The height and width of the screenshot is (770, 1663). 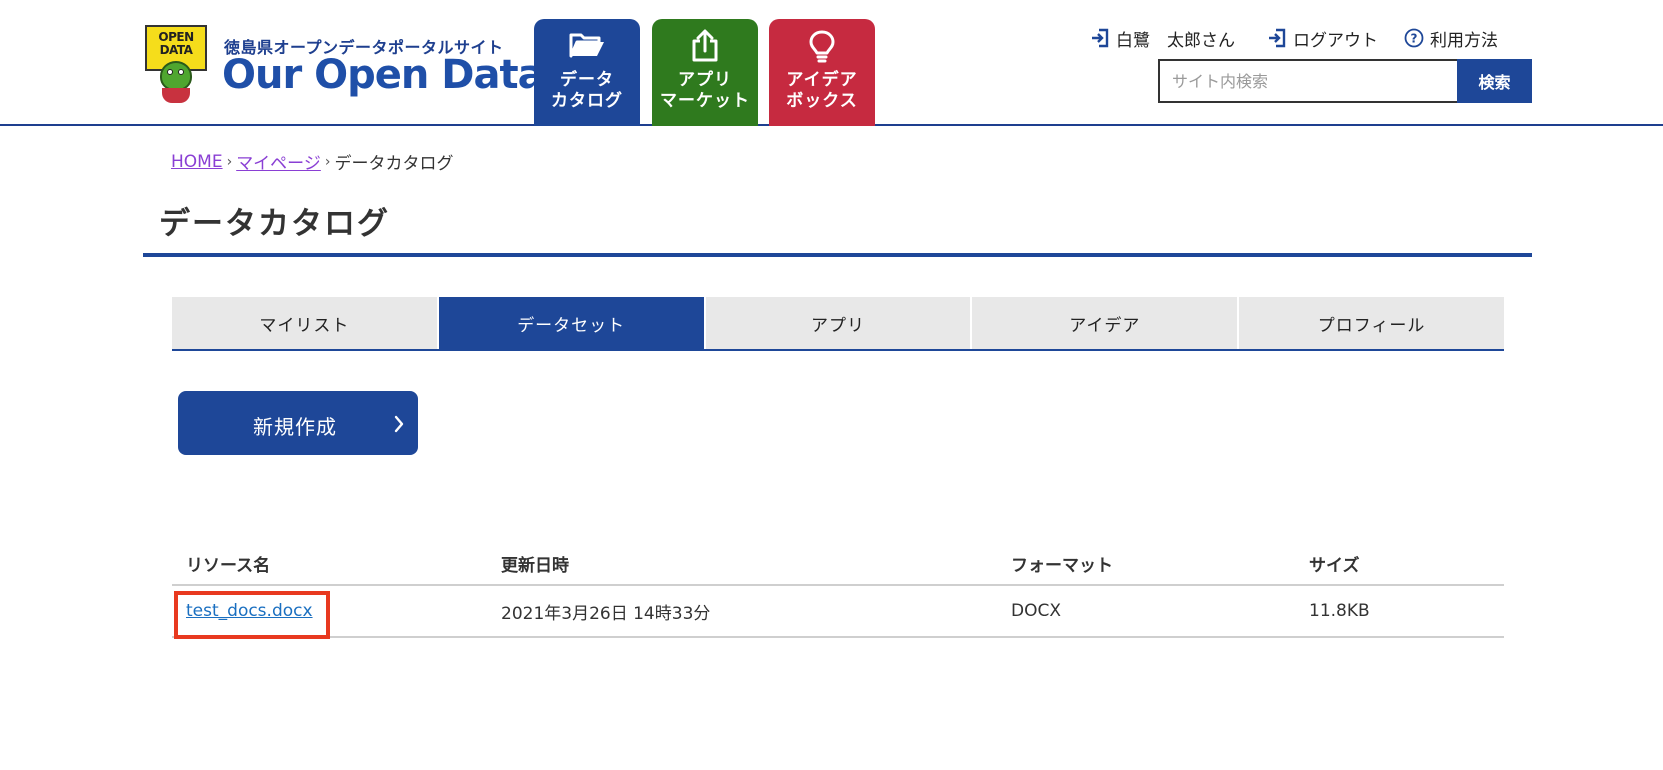 What do you see at coordinates (383, 75) in the screenshot?
I see `logo-title: Our Open Data` at bounding box center [383, 75].